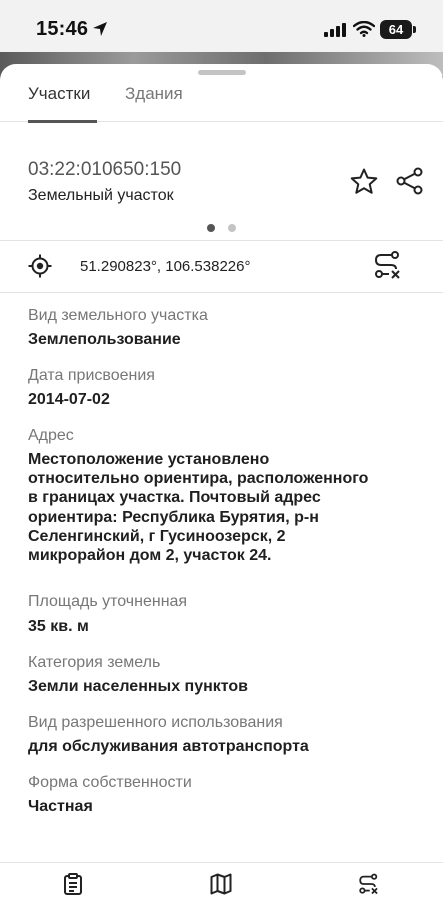  What do you see at coordinates (58, 626) in the screenshot?
I see `field-value-area: 35 кв. м` at bounding box center [58, 626].